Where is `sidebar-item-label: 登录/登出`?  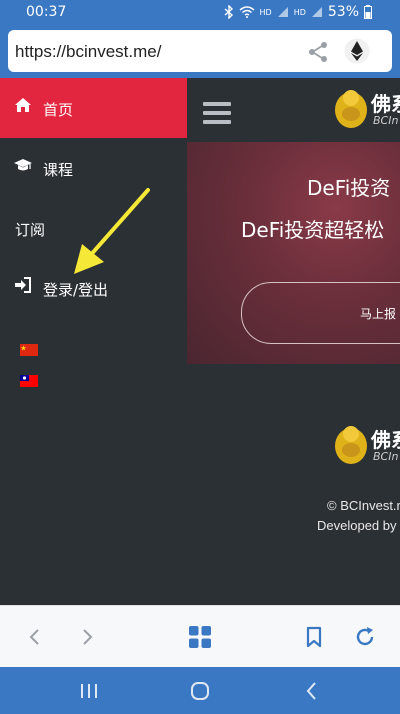
sidebar-item-label: 登录/登出 is located at coordinates (76, 290).